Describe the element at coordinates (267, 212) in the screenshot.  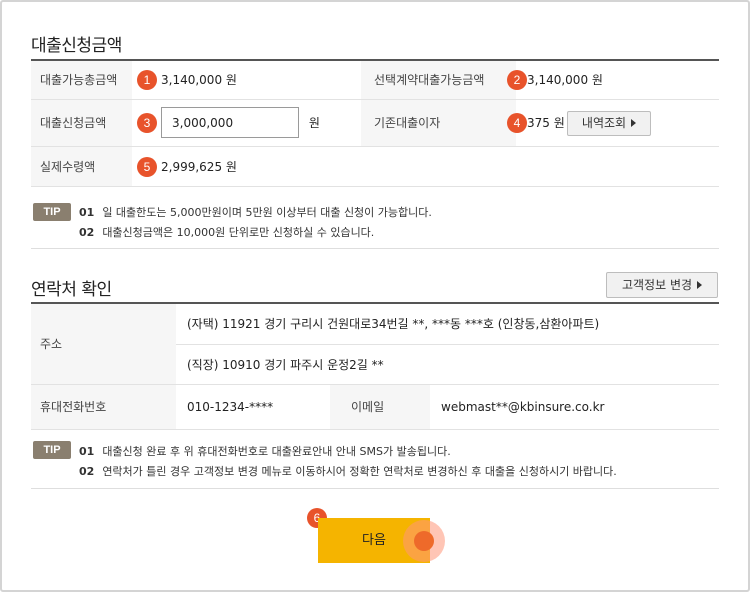
I see `tip-item-text: 일 대출한도는 5,000만원이며 5만원 이상부터 대출 신청이 가능합니다.` at that location.